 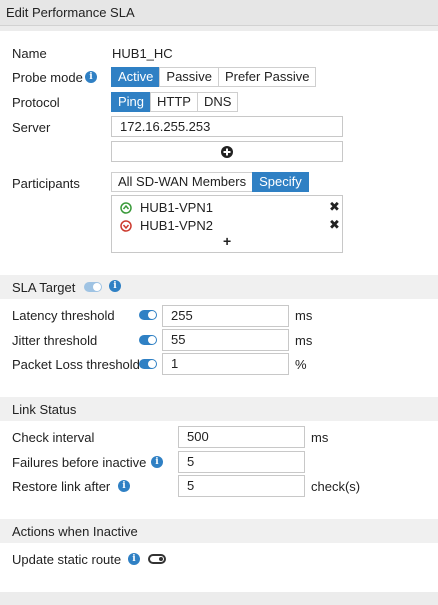 What do you see at coordinates (63, 315) in the screenshot?
I see `latency-threshold-label: Latency threshold` at bounding box center [63, 315].